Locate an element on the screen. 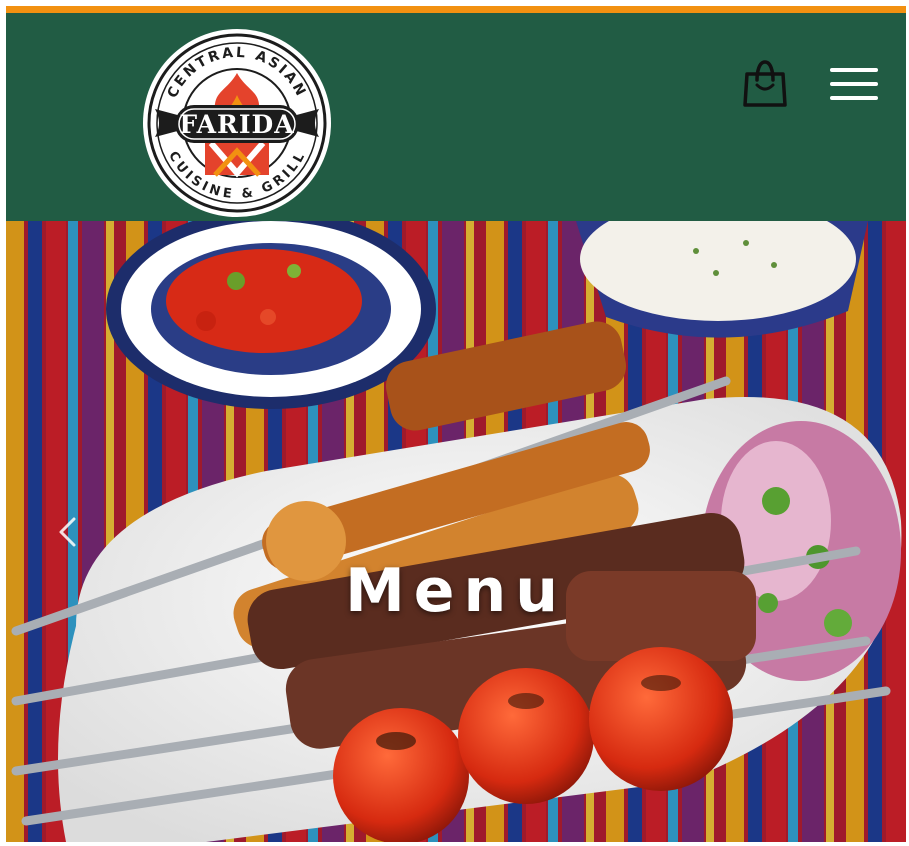 The height and width of the screenshot is (846, 909). shopping-bag-icon is located at coordinates (765, 83).